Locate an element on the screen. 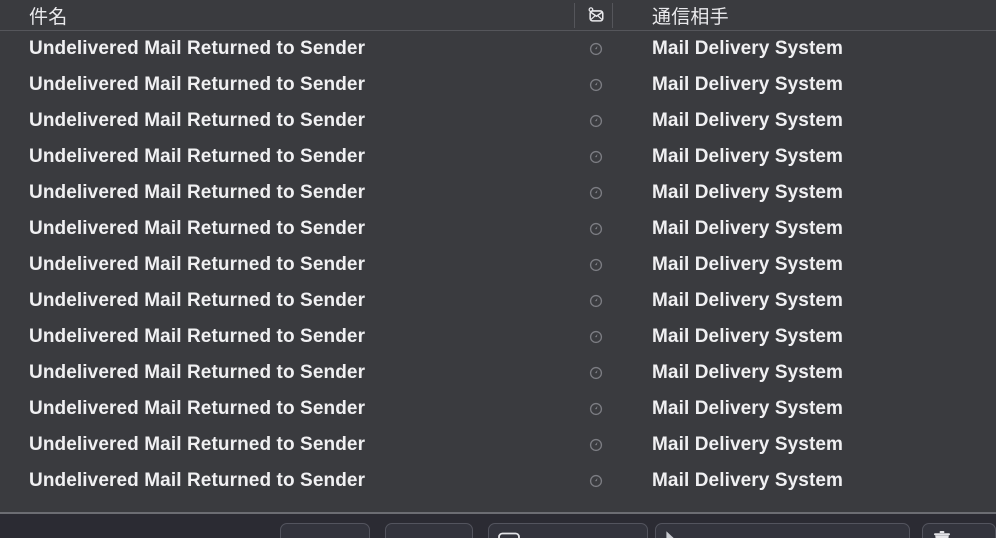 The image size is (996, 538). column-header-subject: 件名 is located at coordinates (48, 15).